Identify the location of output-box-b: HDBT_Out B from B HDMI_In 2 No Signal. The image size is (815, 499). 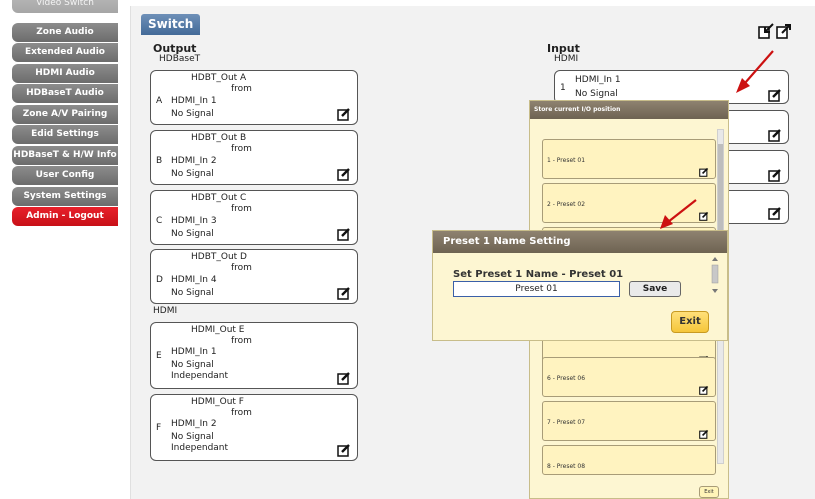
(254, 157).